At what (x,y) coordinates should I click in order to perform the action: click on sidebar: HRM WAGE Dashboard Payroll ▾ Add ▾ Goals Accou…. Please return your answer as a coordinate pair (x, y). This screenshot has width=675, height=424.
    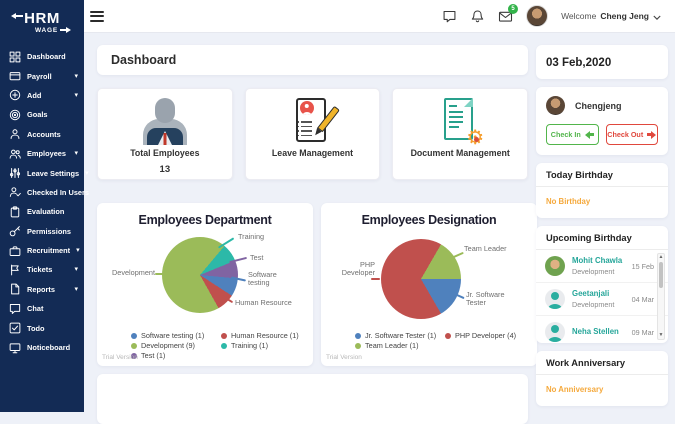
    Looking at the image, I should click on (44, 206).